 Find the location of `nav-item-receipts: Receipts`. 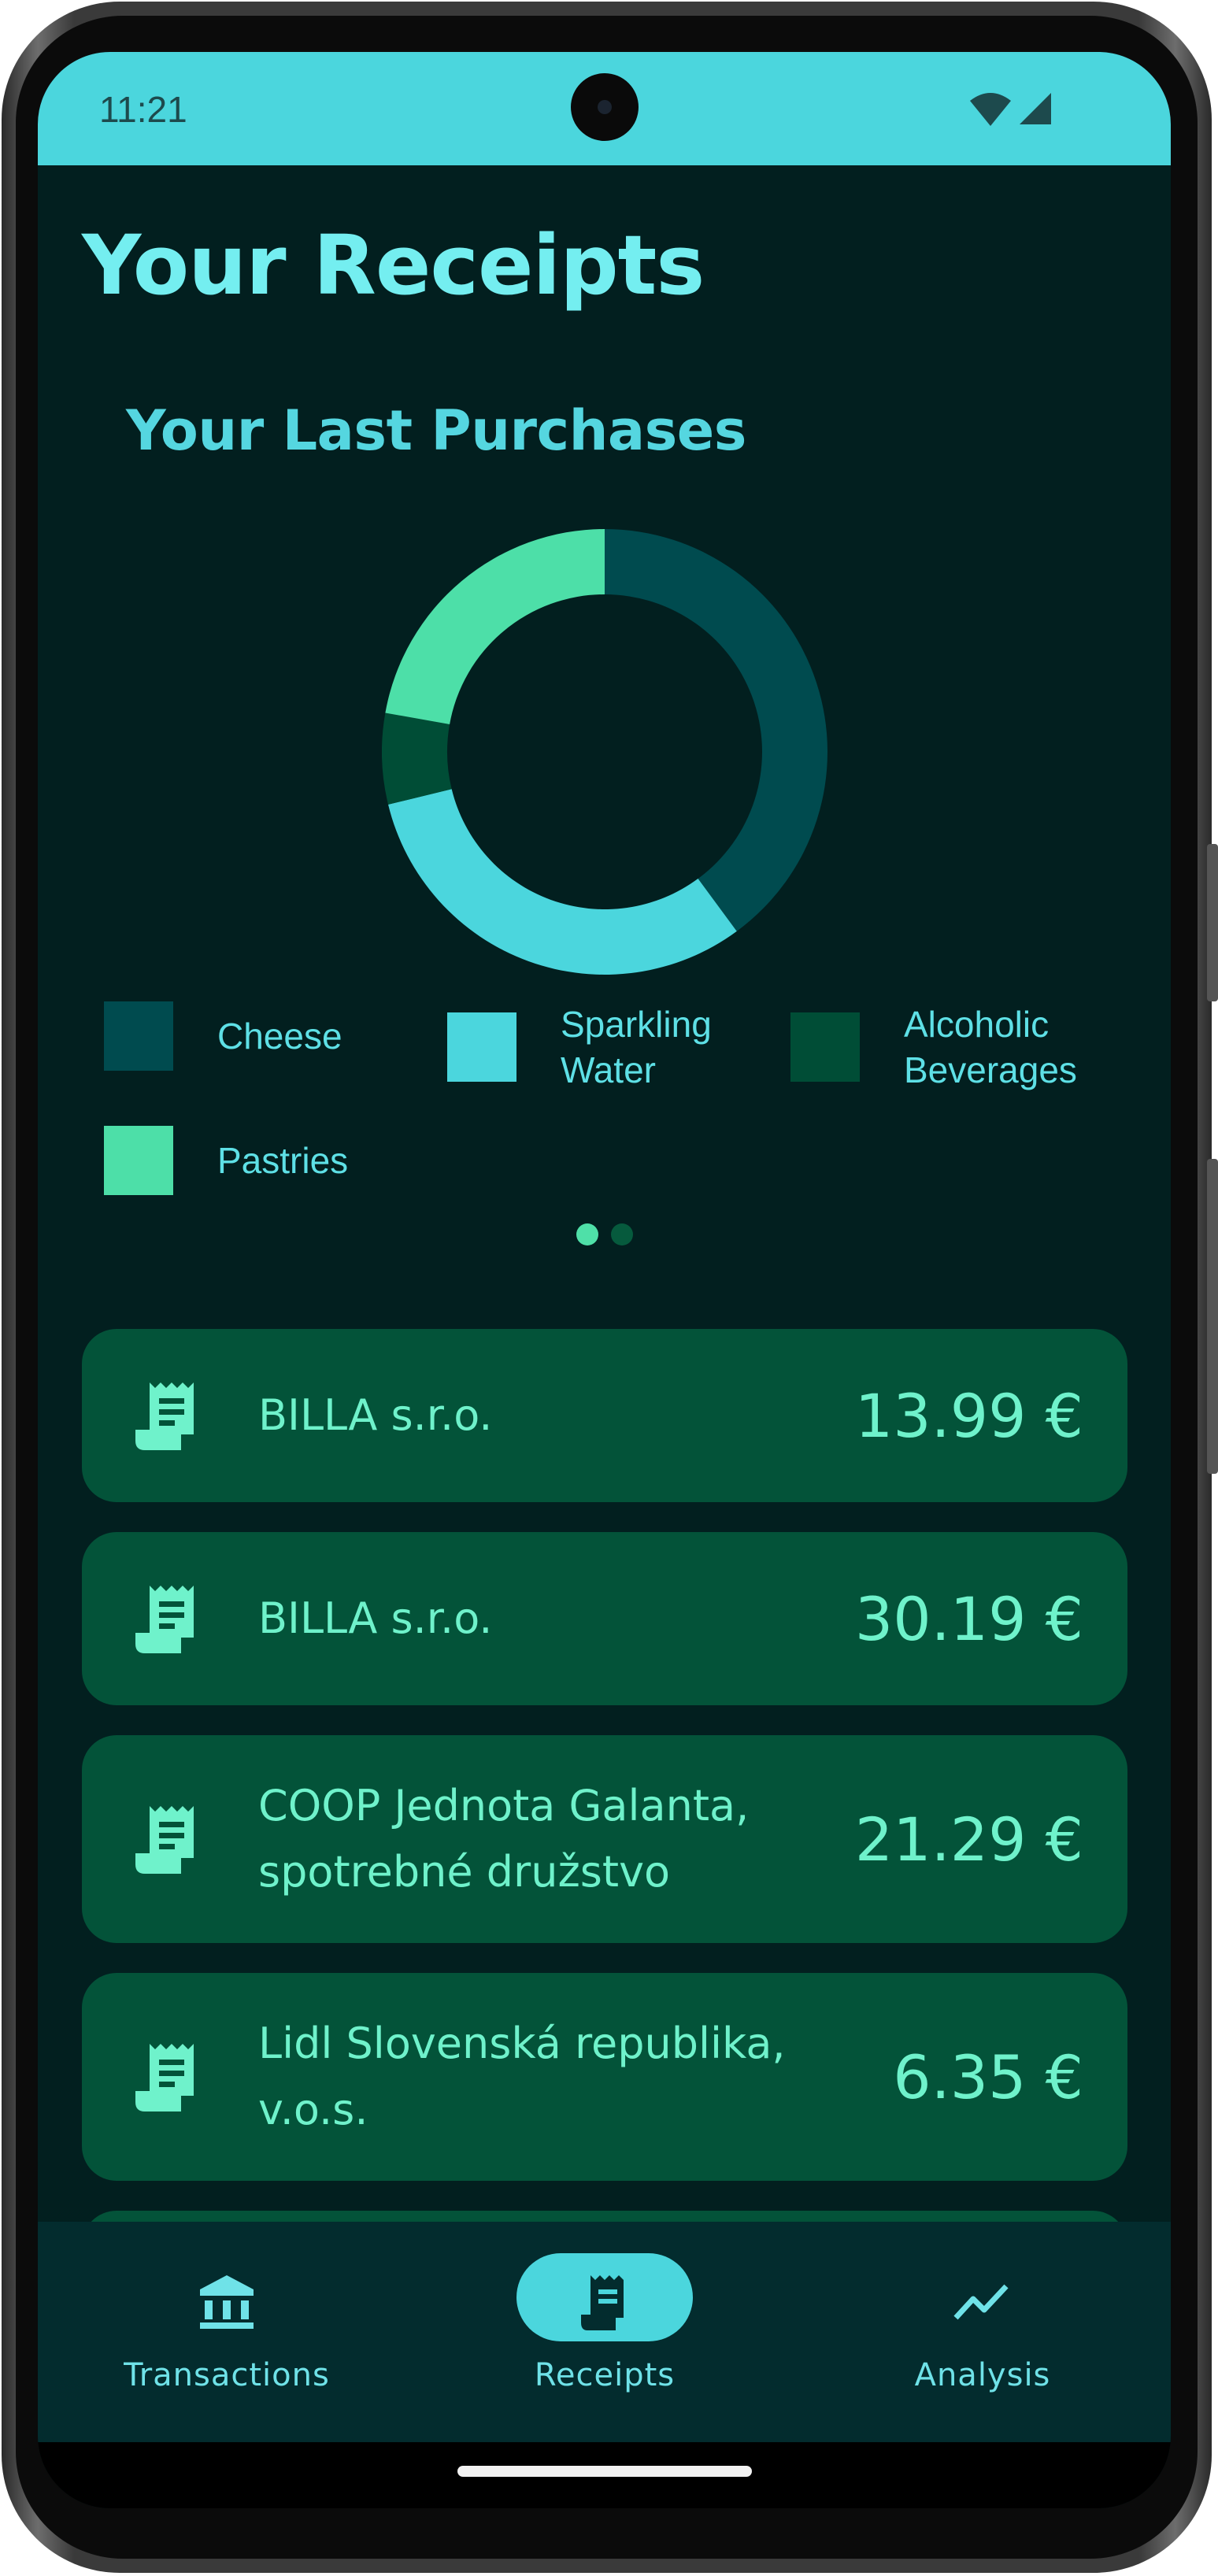

nav-item-receipts: Receipts is located at coordinates (605, 2332).